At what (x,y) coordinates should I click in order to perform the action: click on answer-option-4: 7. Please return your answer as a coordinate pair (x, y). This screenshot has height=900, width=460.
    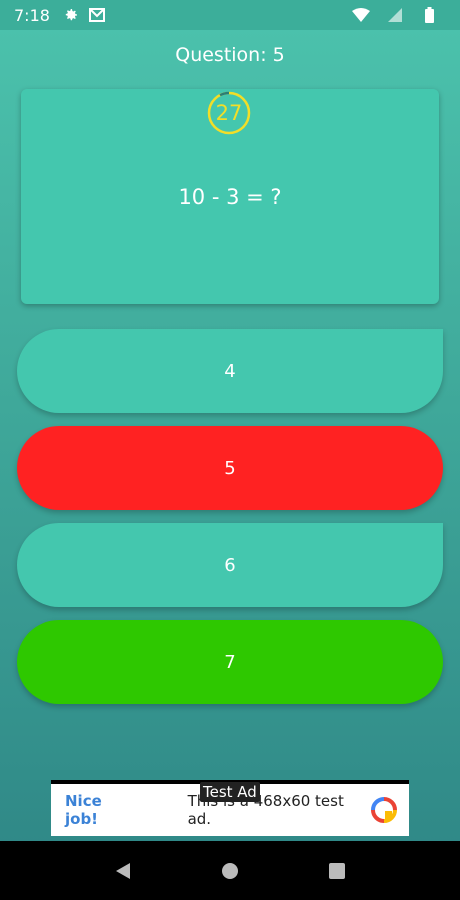
    Looking at the image, I should click on (230, 662).